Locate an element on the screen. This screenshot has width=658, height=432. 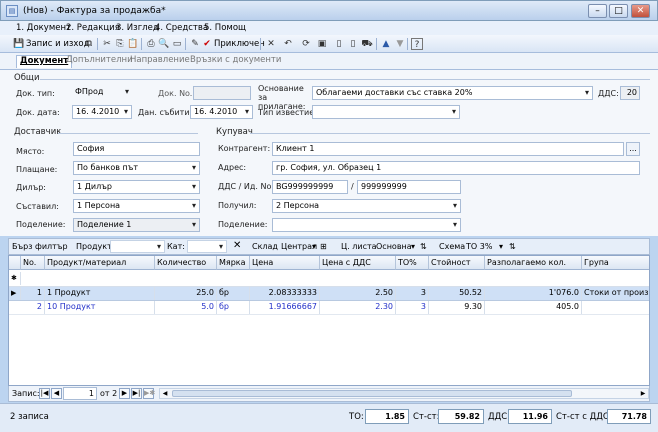
tab-direction: Направление is located at coordinates (160, 61).